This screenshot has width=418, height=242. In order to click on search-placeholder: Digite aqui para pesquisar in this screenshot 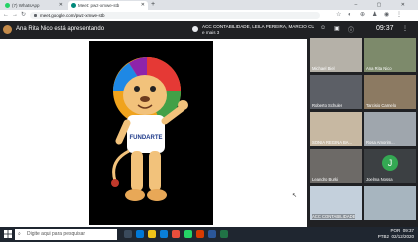, I will do `click(56, 234)`.